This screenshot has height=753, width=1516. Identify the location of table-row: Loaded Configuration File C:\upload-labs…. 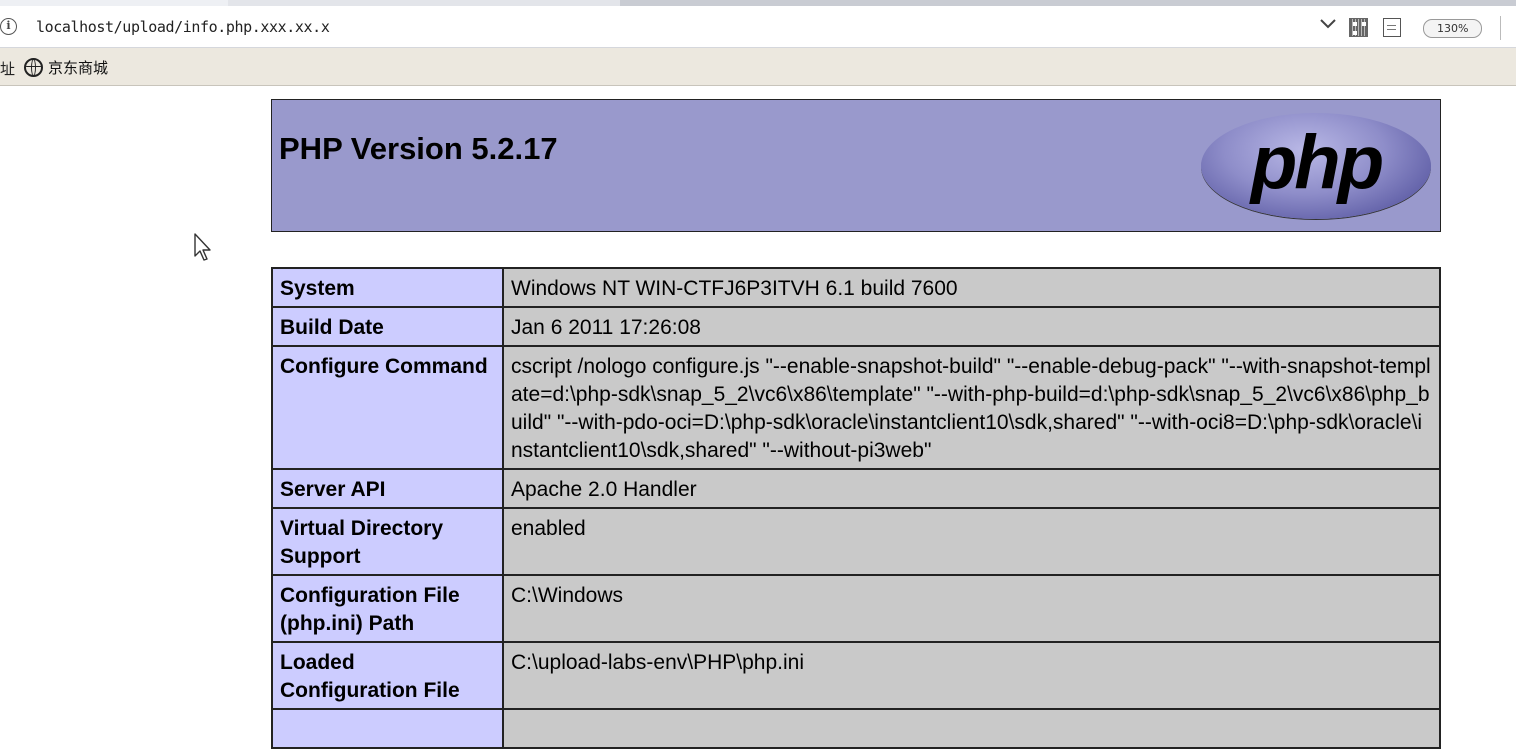
(856, 675).